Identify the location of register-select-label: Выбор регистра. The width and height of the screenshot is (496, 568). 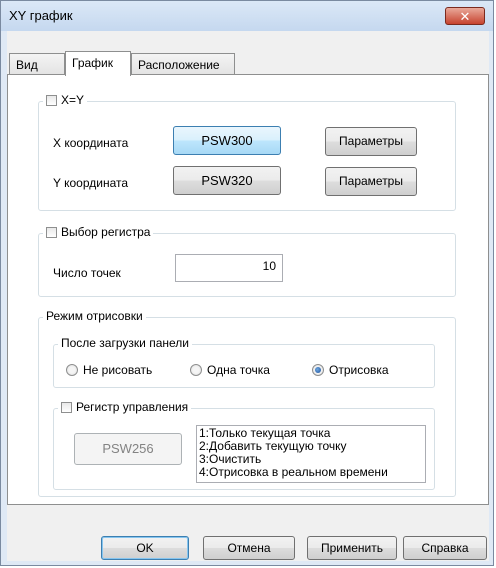
(106, 232).